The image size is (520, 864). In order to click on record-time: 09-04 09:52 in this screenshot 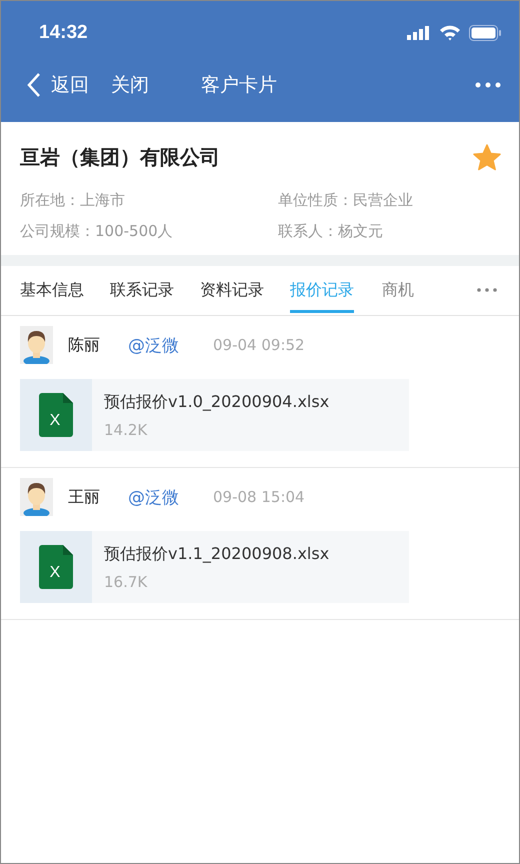, I will do `click(259, 345)`.